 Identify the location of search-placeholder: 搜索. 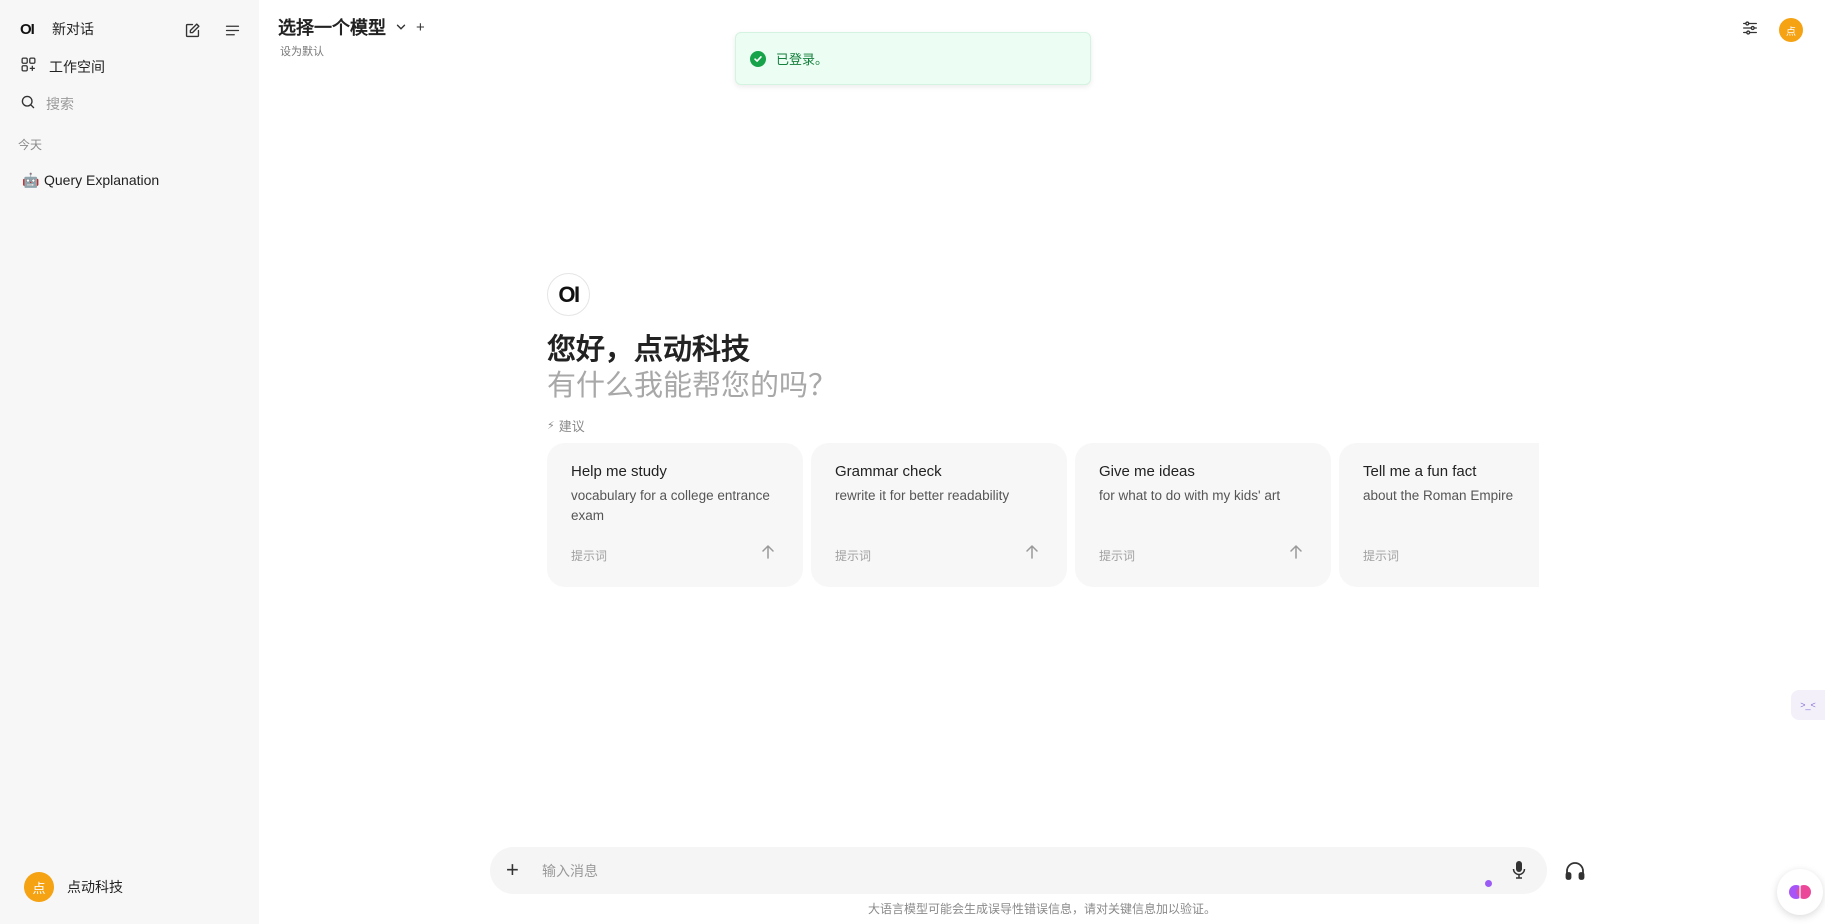
(60, 104).